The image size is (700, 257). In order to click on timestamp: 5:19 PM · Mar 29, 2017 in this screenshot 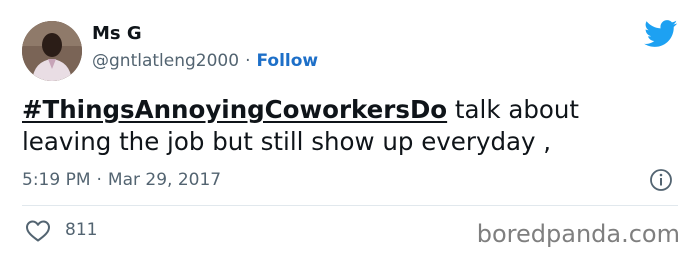, I will do `click(121, 180)`.